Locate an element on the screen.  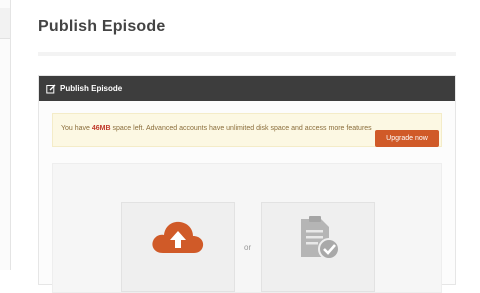
cloud-upload-icon is located at coordinates (178, 237).